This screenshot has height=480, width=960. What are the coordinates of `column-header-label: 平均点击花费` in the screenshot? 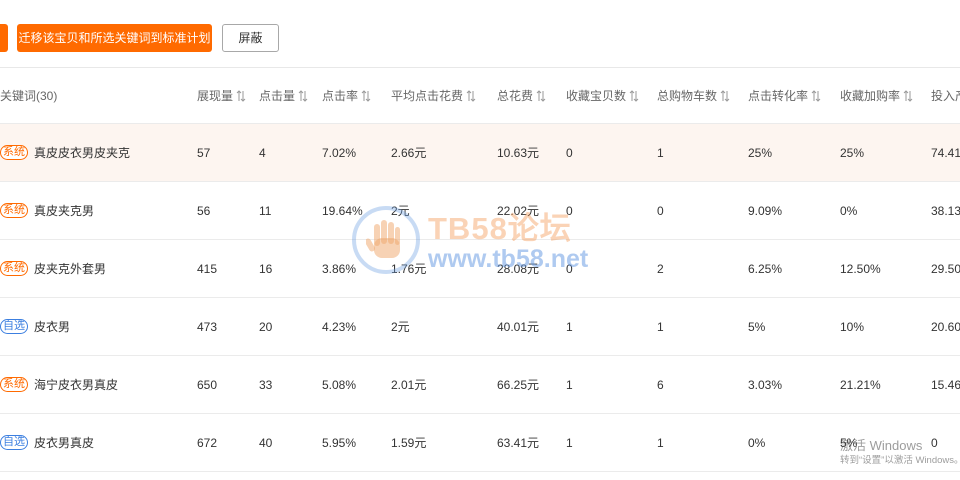 It's located at (427, 96).